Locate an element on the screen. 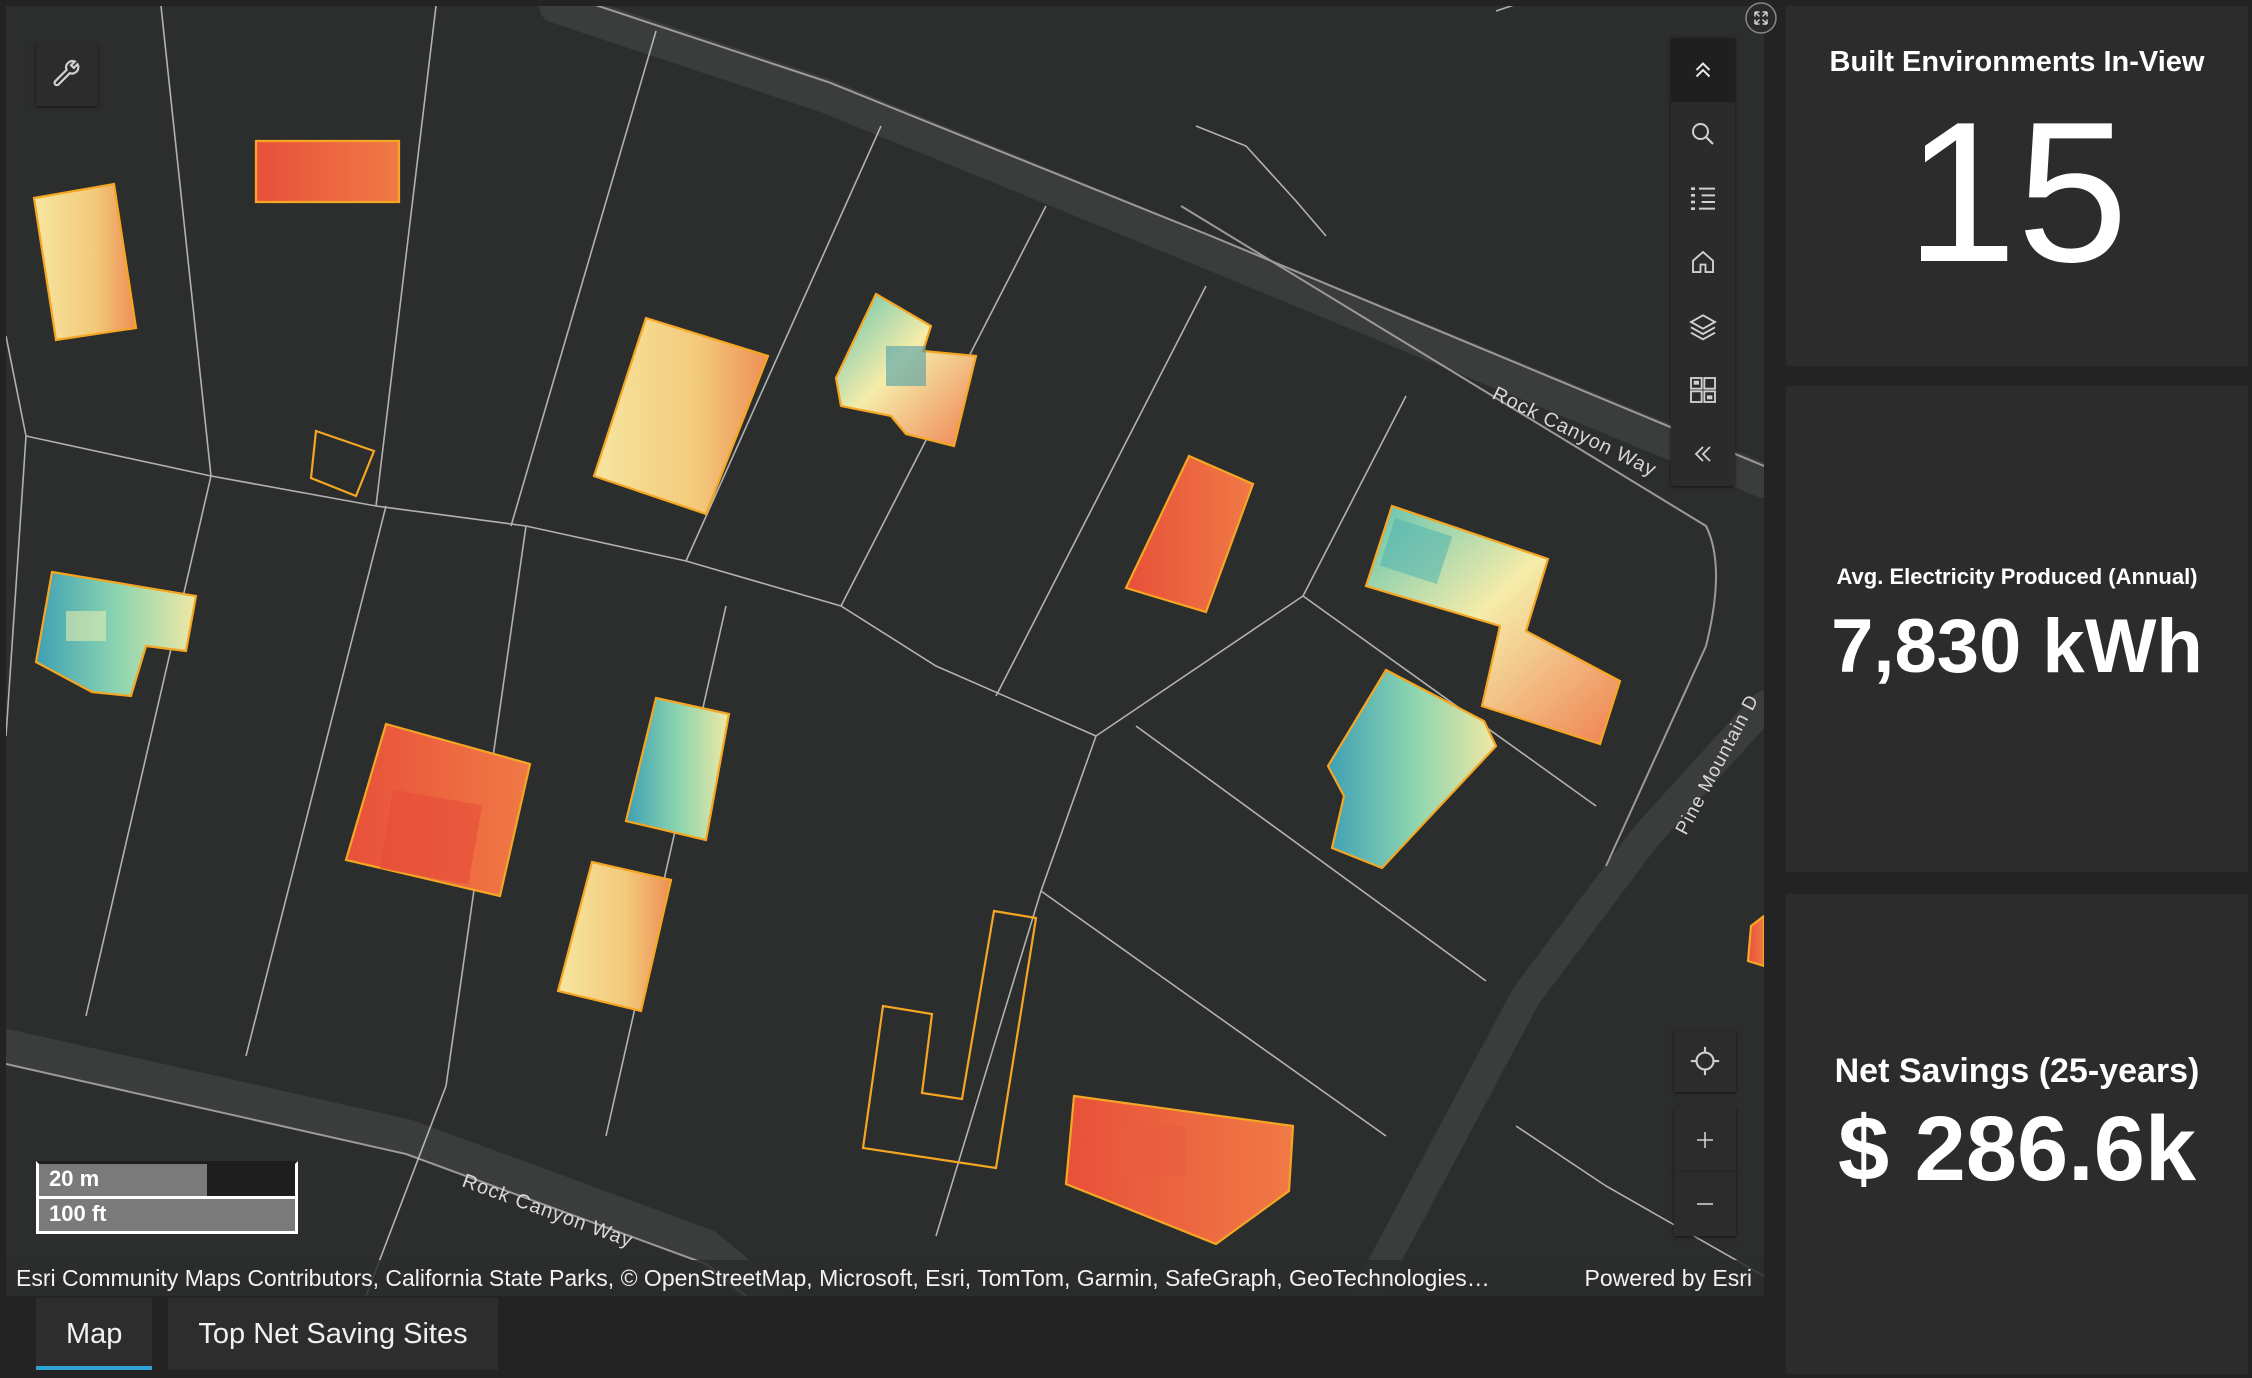 Image resolution: width=2252 pixels, height=1378 pixels. home-button is located at coordinates (1703, 262).